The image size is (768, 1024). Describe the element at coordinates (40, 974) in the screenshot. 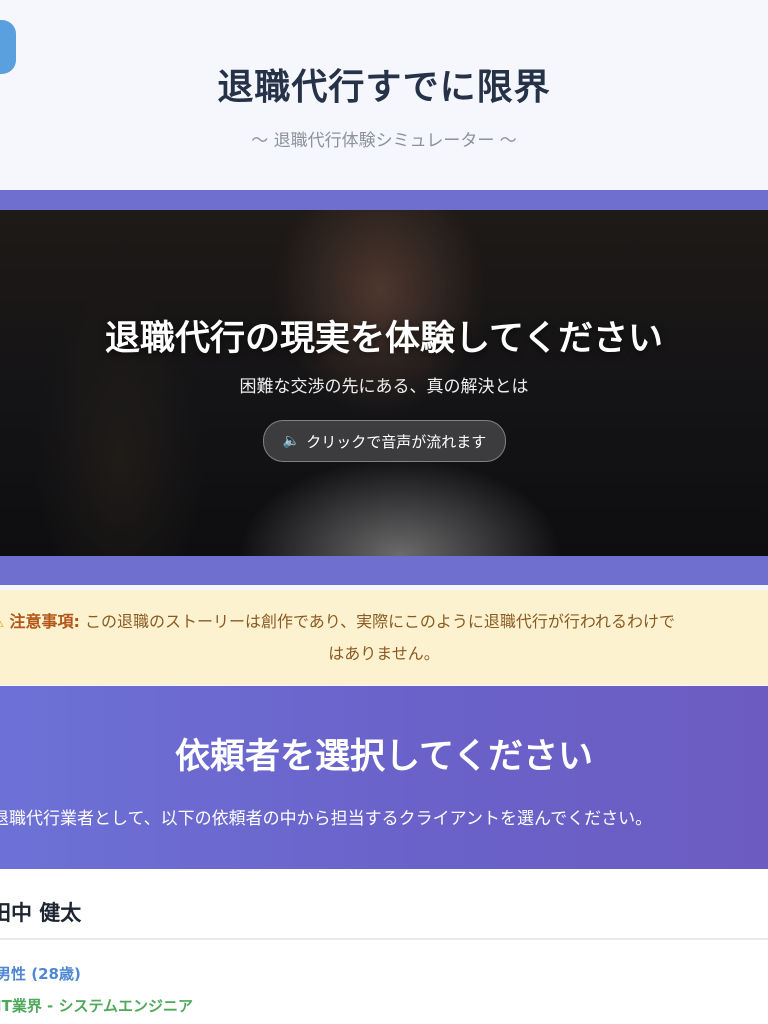

I see `client-gender-age: 男性 (28歳)` at that location.